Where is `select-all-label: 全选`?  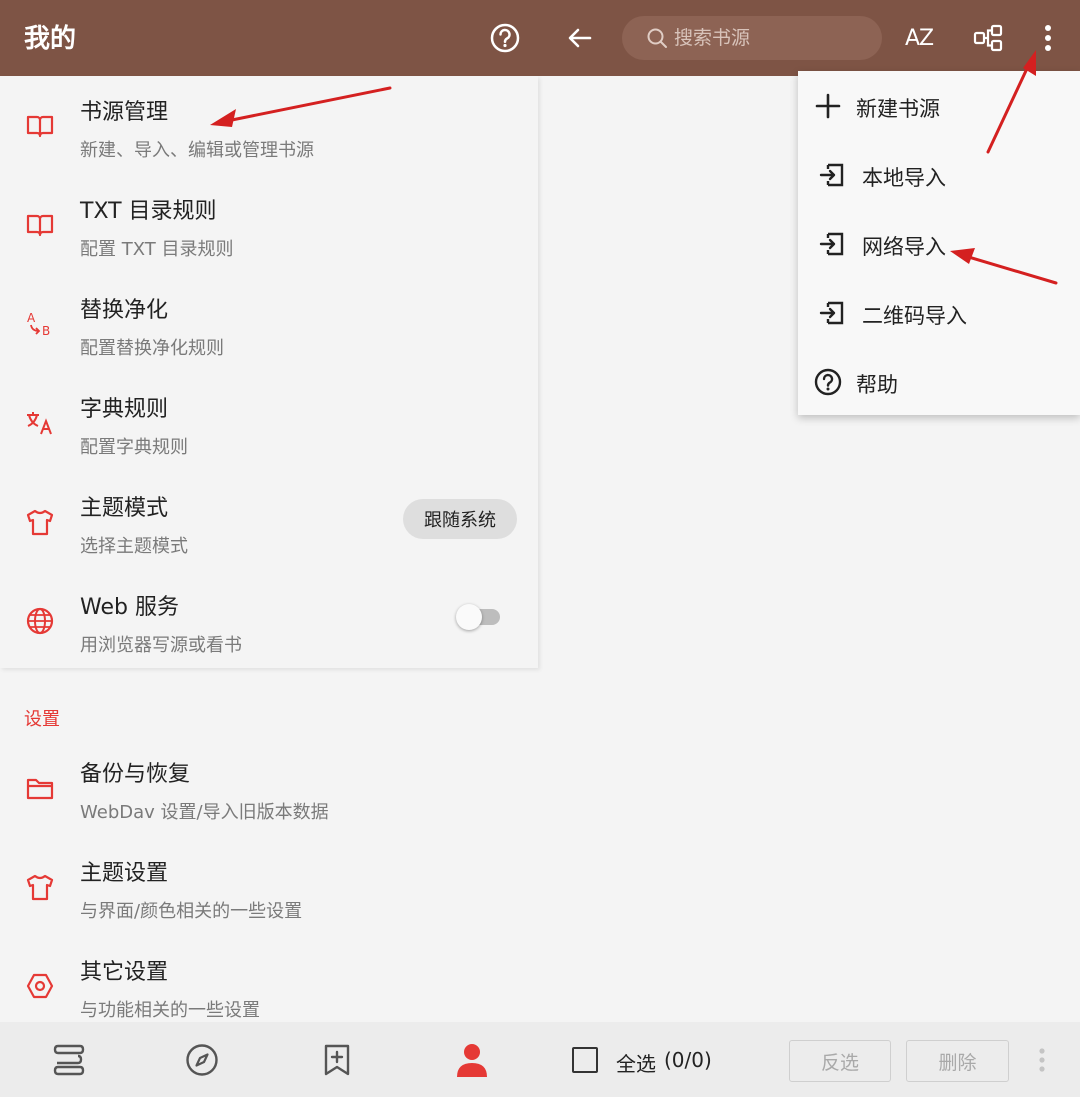
select-all-label: 全选 is located at coordinates (636, 1062).